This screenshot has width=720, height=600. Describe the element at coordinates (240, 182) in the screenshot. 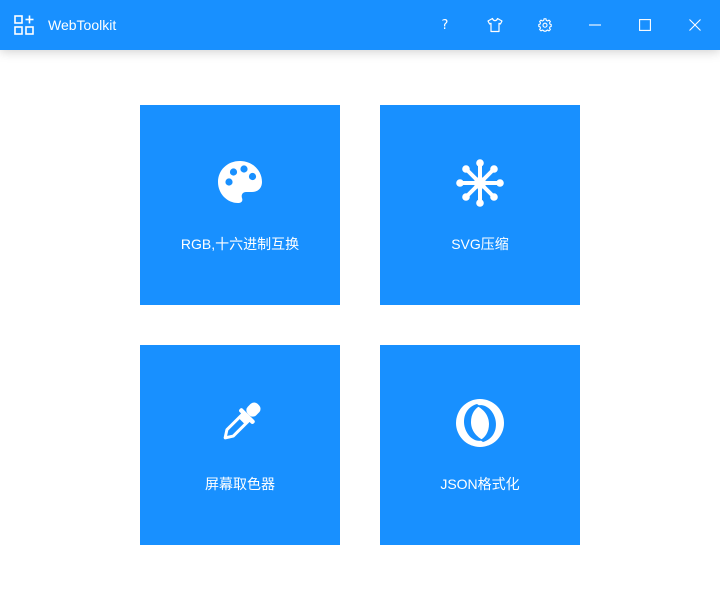

I see `palette-icon` at that location.